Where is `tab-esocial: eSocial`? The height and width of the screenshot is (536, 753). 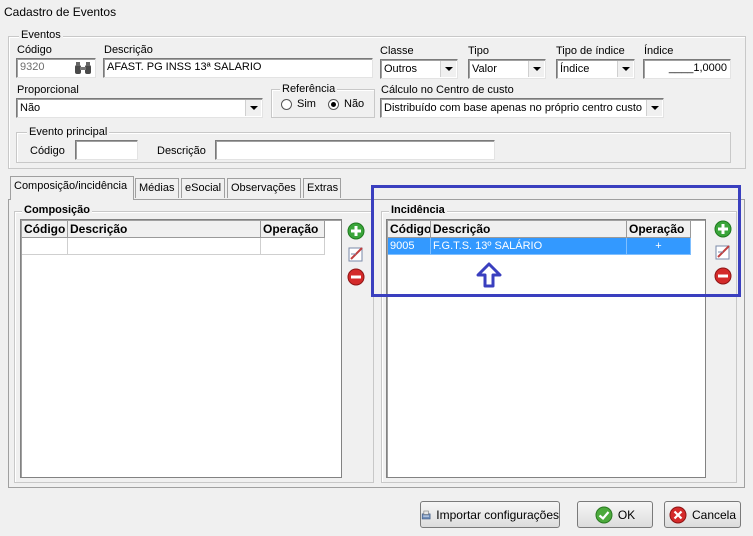 tab-esocial: eSocial is located at coordinates (203, 188).